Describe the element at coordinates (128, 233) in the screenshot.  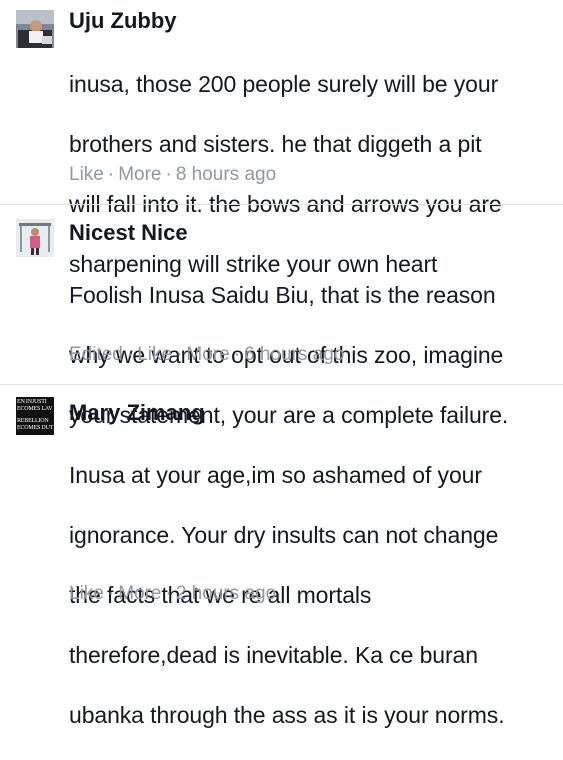
I see `commenter-name: Nicest Nice` at that location.